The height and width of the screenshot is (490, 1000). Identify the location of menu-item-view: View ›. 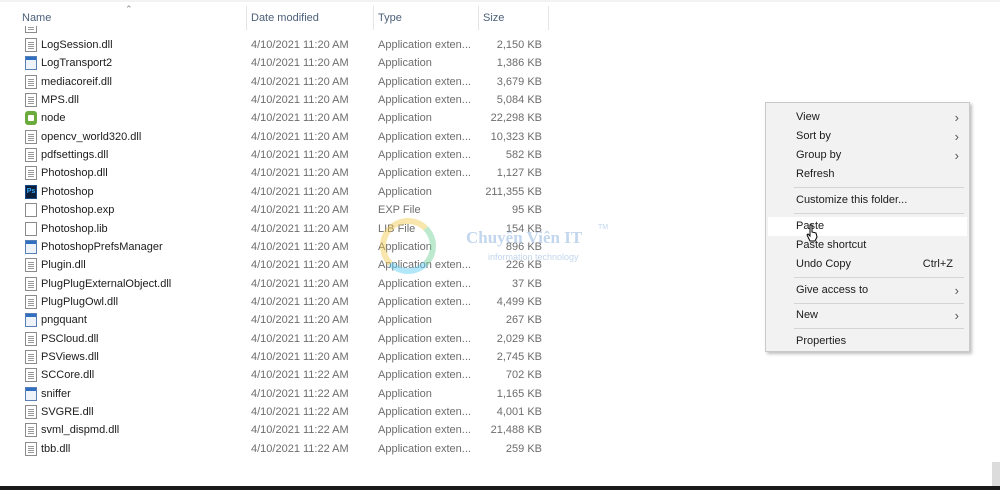
(867, 117).